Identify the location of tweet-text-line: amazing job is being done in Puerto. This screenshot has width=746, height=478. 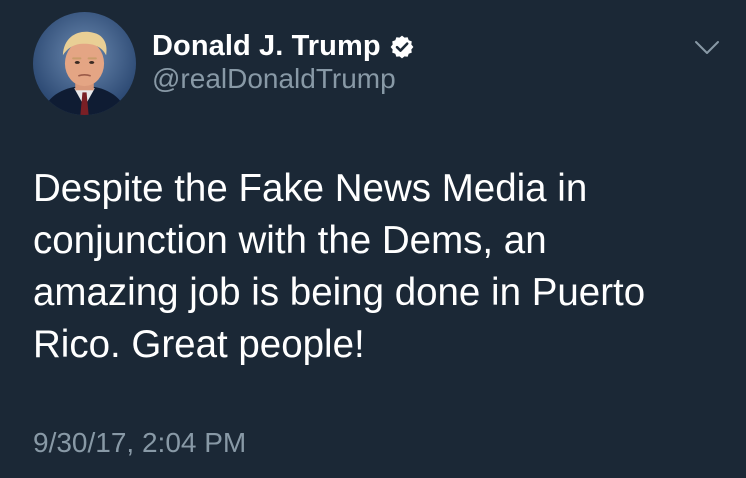
(339, 292).